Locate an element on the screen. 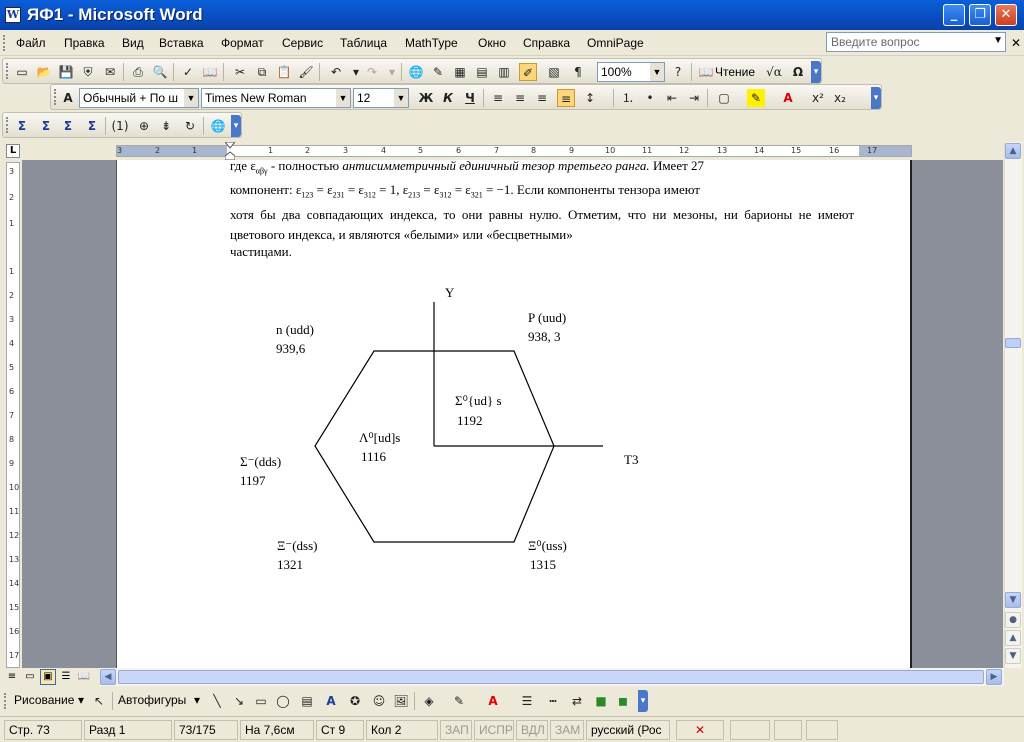 This screenshot has width=1024, height=742. spelling-status-icon: ✕ is located at coordinates (700, 730).